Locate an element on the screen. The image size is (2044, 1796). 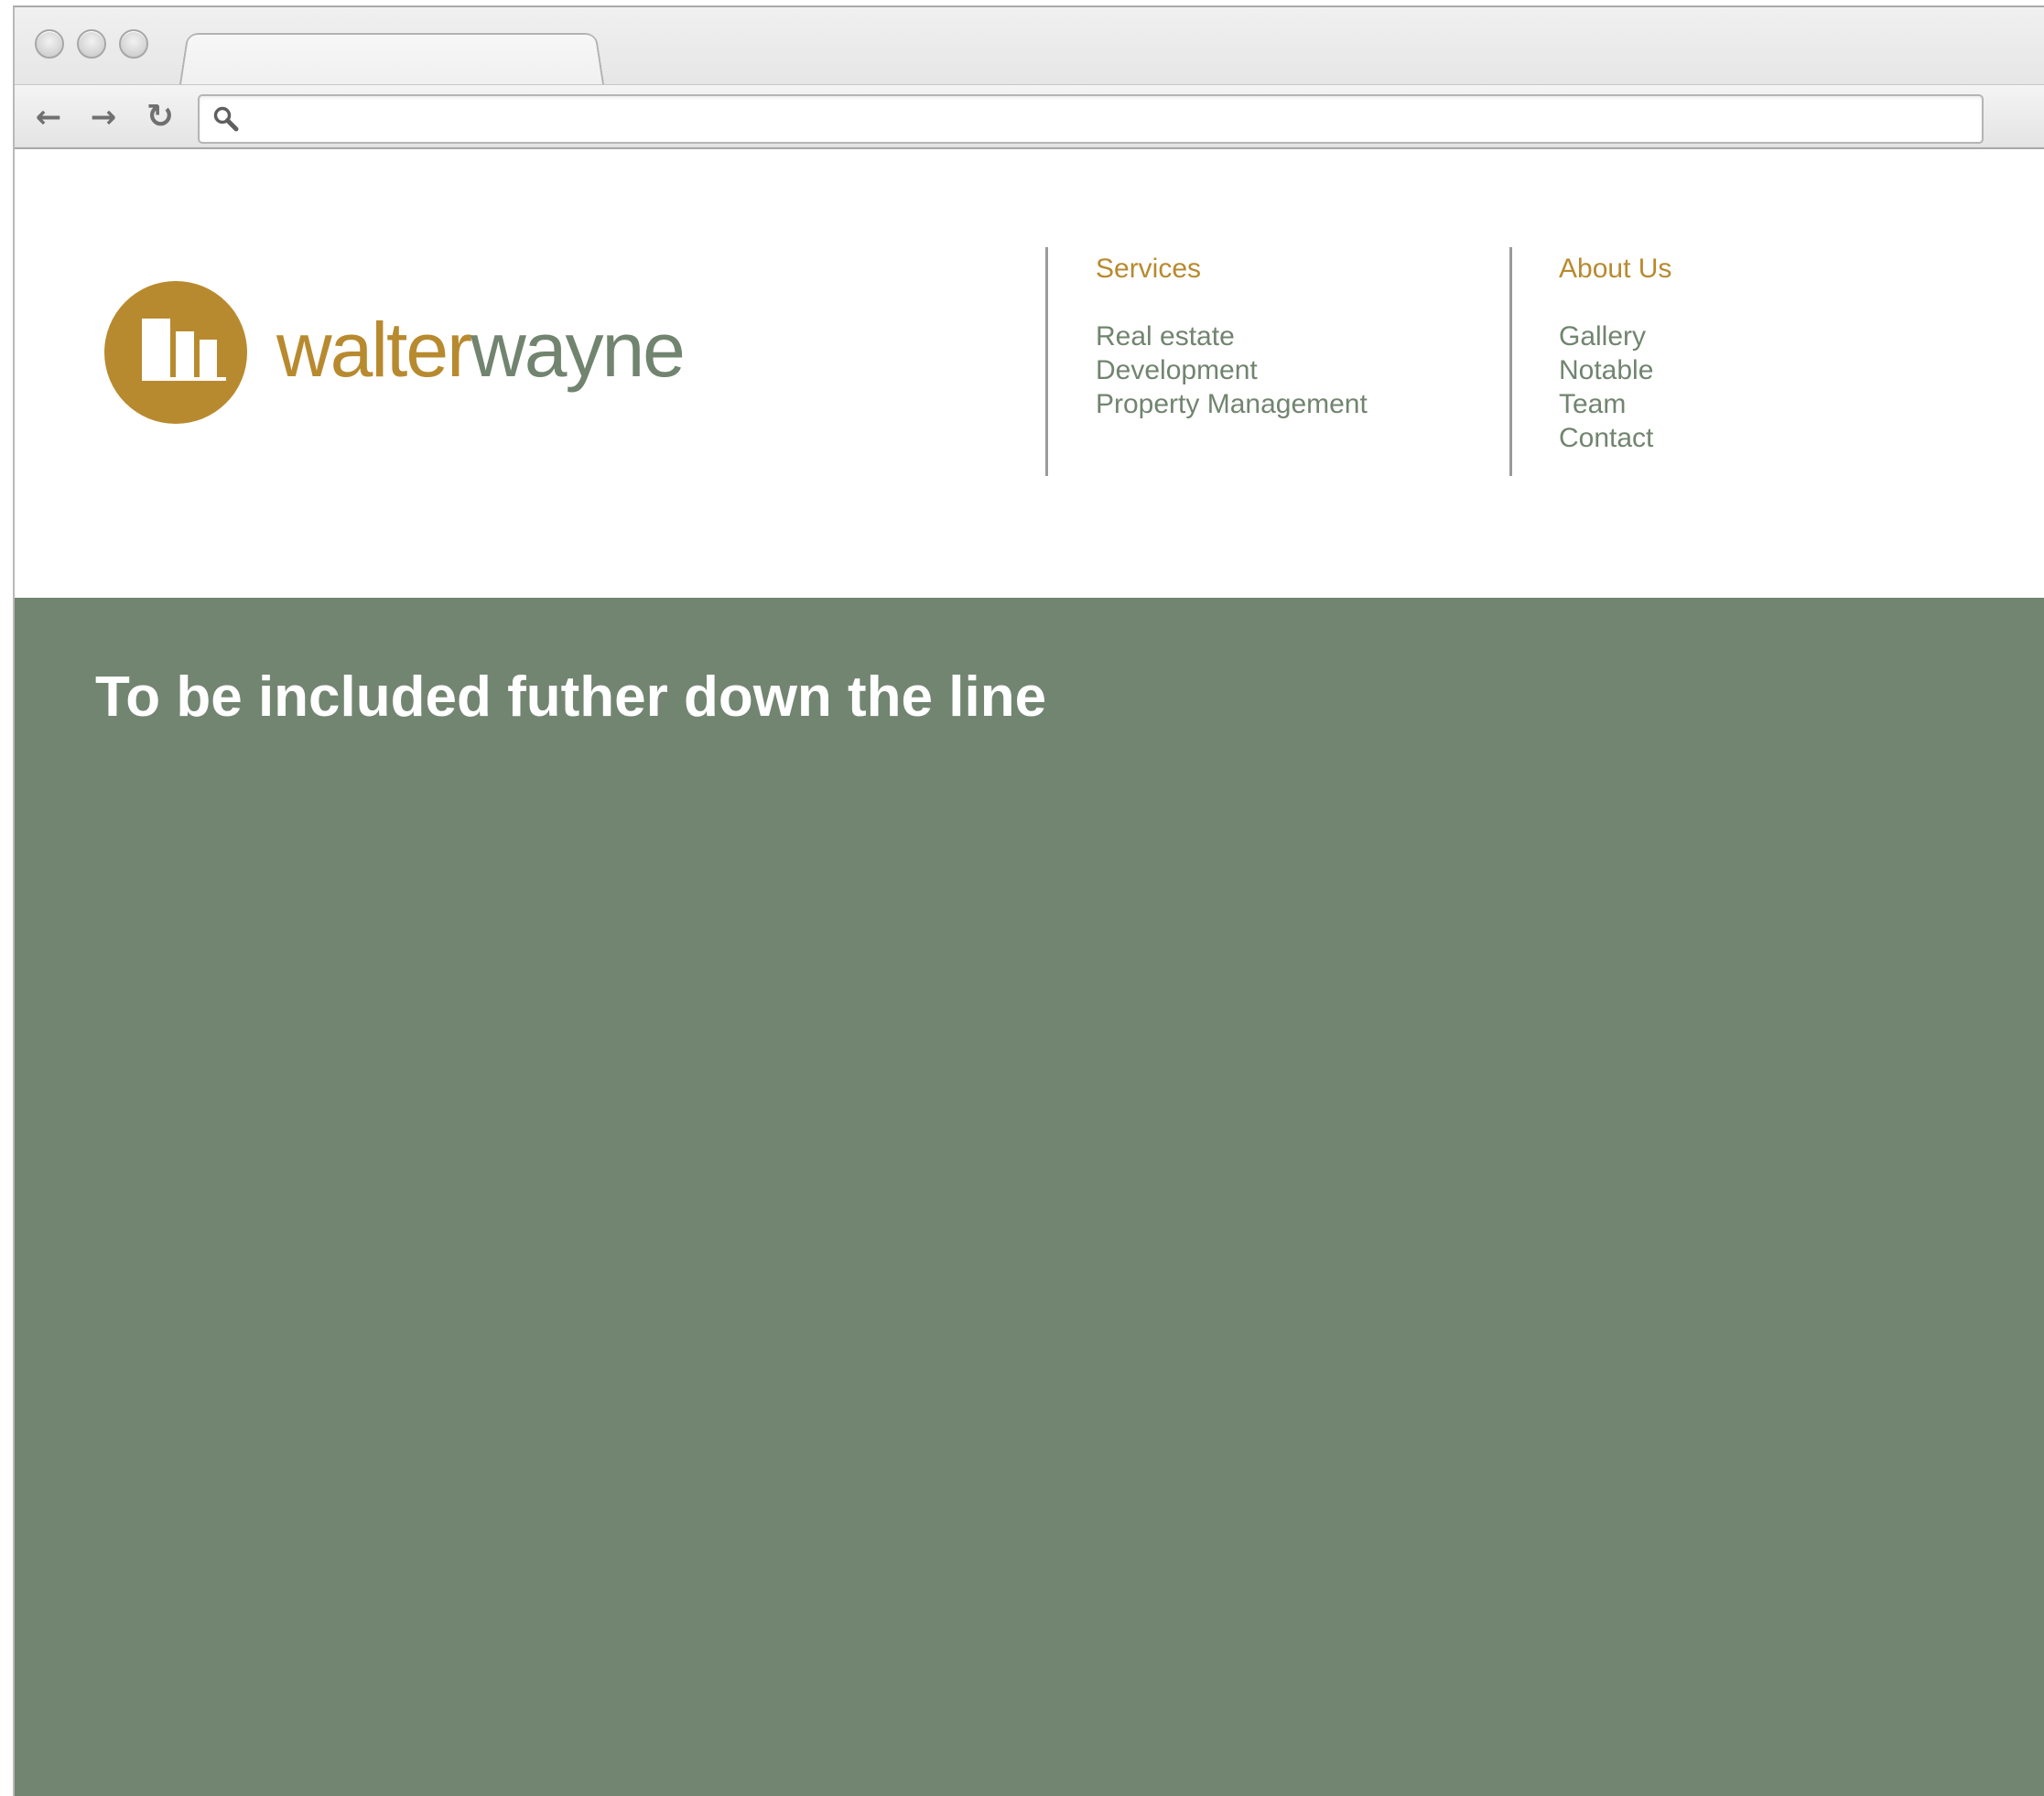
about-menu: About Us Gallery Notable Team Contact is located at coordinates (1615, 353).